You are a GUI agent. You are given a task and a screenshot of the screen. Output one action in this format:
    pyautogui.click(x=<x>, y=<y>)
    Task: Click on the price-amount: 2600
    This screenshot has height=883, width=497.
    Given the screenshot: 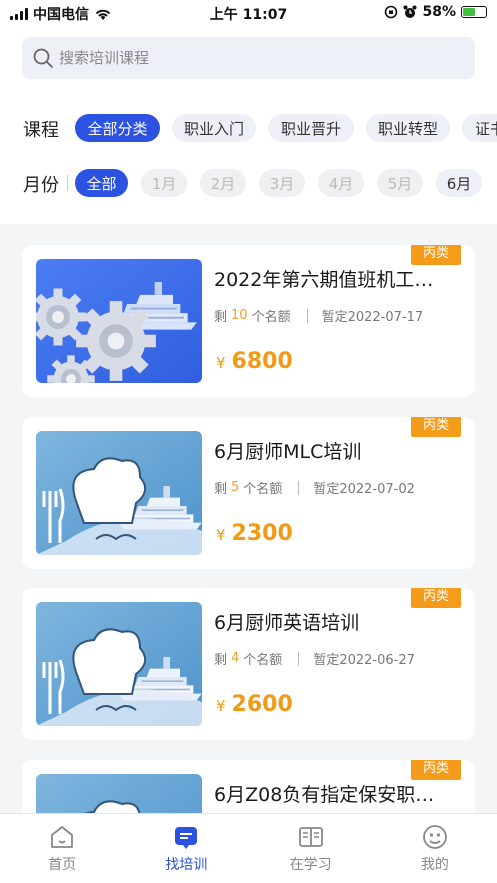 What is the action you would take?
    pyautogui.click(x=262, y=704)
    